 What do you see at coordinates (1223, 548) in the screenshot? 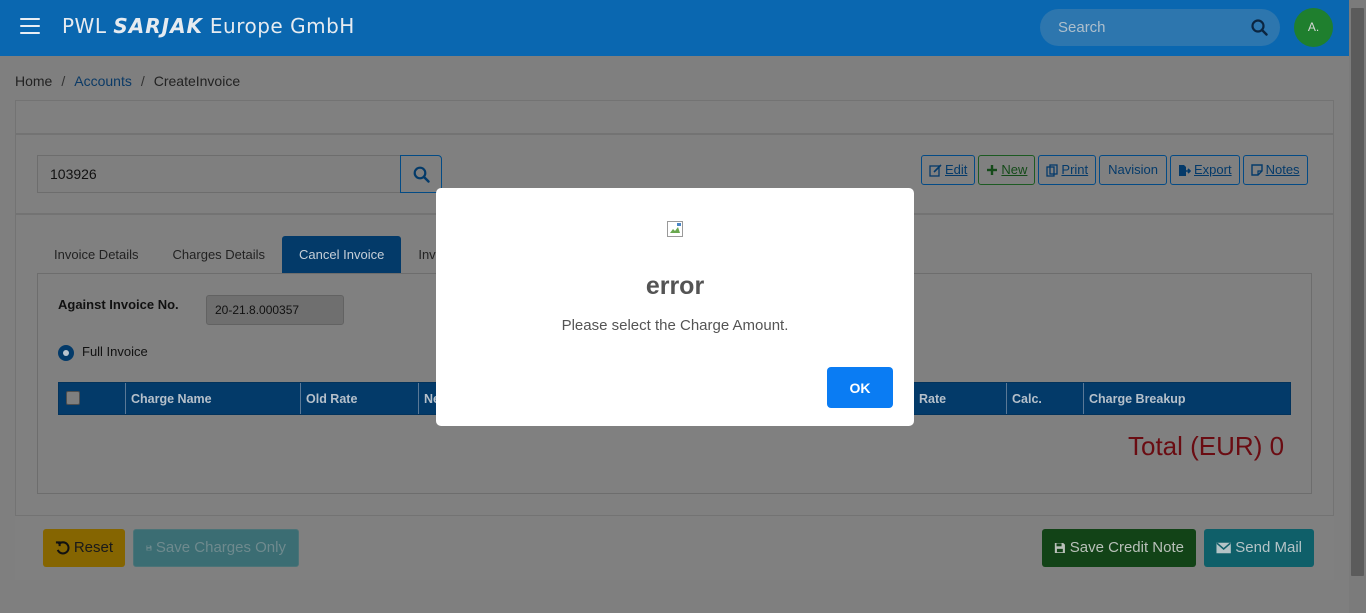
I see `envelope-icon` at bounding box center [1223, 548].